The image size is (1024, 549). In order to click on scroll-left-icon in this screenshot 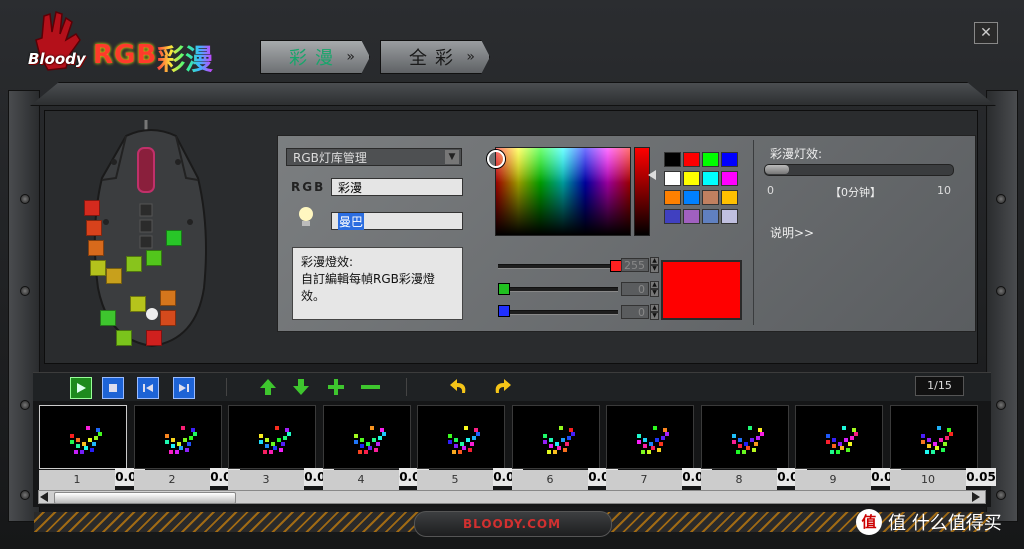, I will do `click(44, 497)`.